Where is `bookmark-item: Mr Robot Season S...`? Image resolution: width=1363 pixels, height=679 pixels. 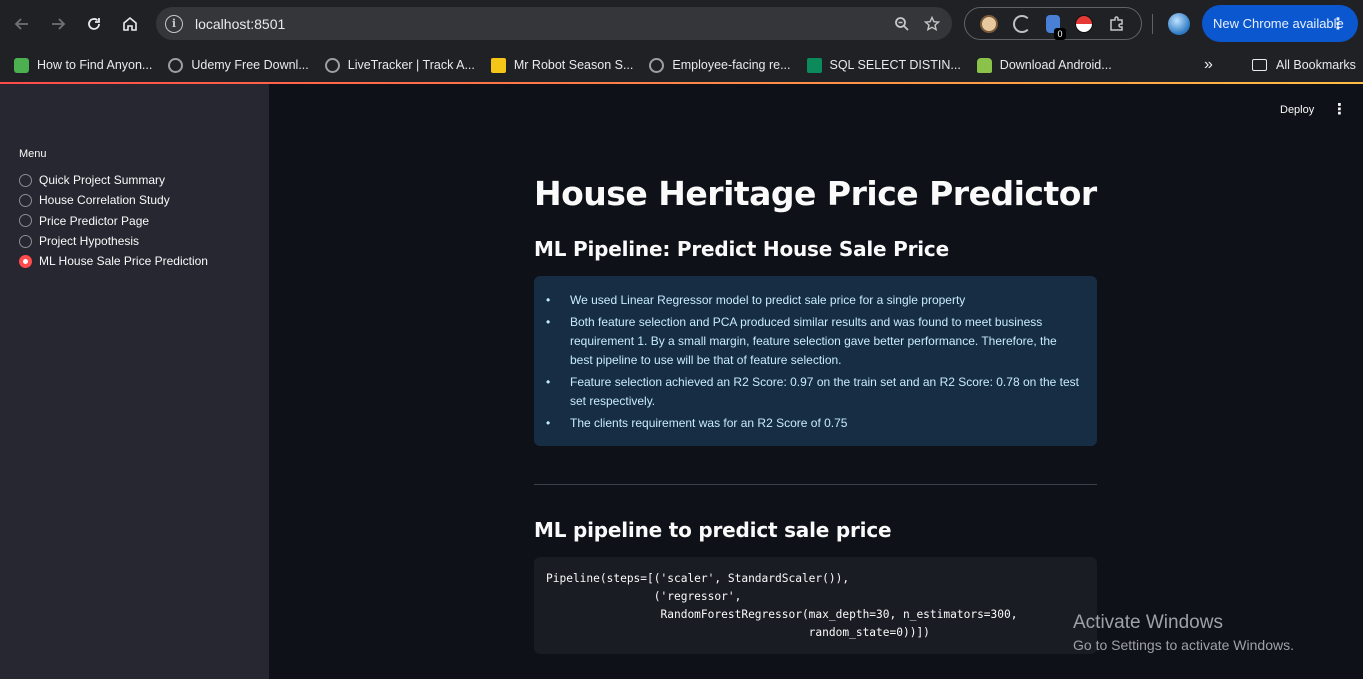 bookmark-item: Mr Robot Season S... is located at coordinates (562, 65).